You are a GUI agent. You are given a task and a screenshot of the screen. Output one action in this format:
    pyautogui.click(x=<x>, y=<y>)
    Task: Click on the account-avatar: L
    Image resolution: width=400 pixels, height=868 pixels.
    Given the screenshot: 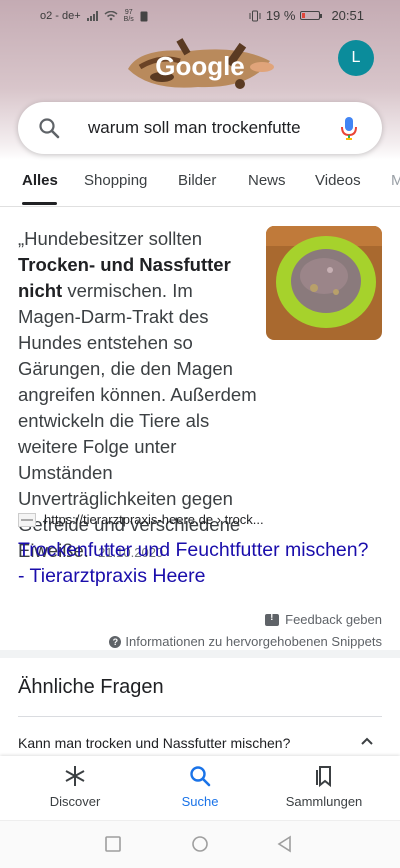 What is the action you would take?
    pyautogui.click(x=356, y=58)
    